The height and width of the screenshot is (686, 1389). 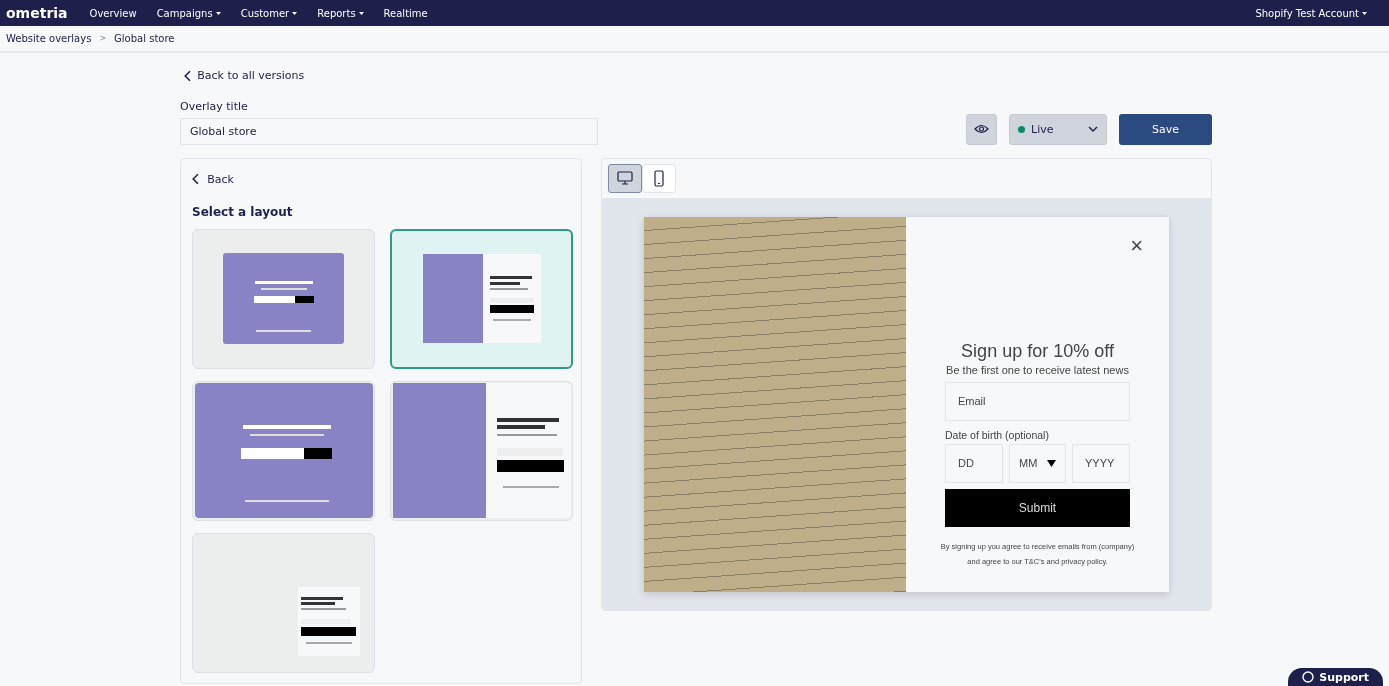 What do you see at coordinates (389, 131) in the screenshot?
I see `overlay-title-input: Global store` at bounding box center [389, 131].